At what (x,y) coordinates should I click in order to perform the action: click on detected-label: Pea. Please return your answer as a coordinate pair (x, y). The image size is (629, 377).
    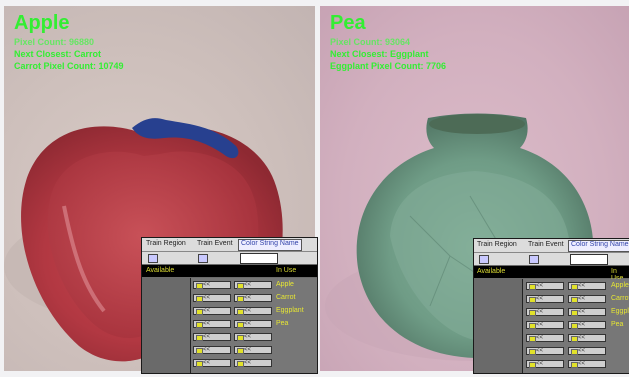
    Looking at the image, I should click on (348, 23).